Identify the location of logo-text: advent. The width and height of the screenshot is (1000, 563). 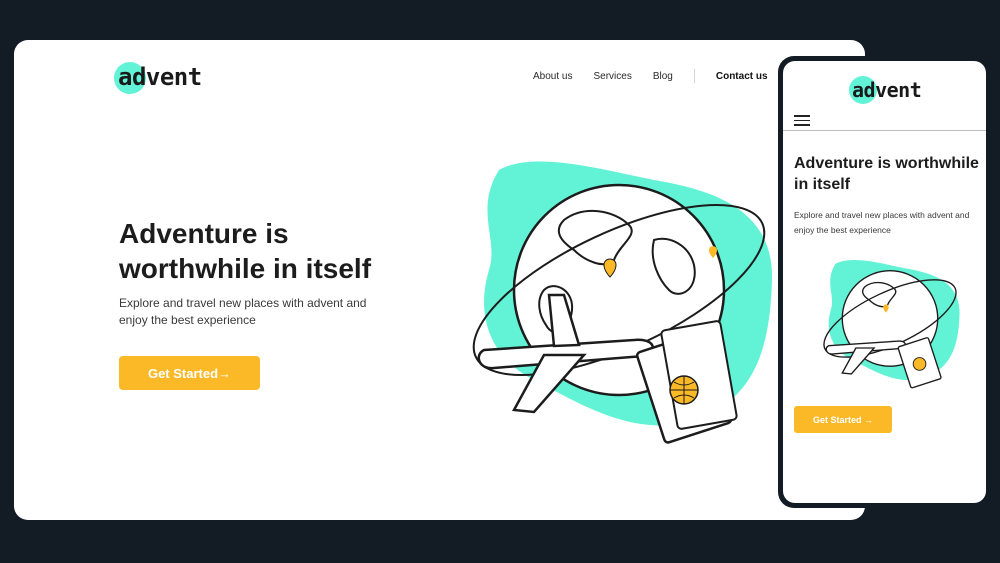
(160, 77).